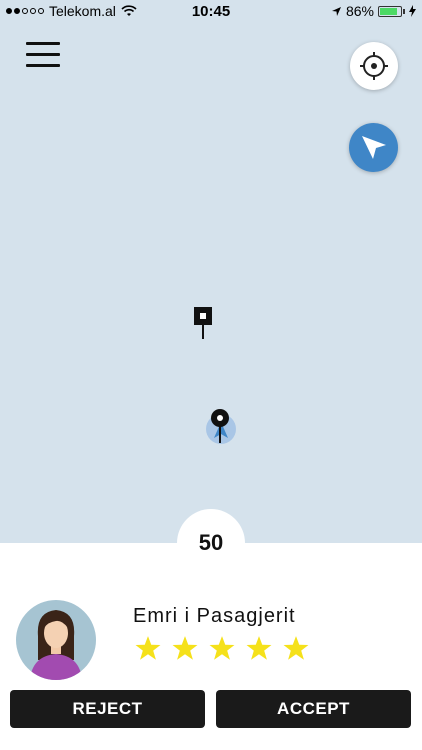 Image resolution: width=422 pixels, height=750 pixels. I want to click on passenger-name: Emri i Pasagjerit, so click(214, 616).